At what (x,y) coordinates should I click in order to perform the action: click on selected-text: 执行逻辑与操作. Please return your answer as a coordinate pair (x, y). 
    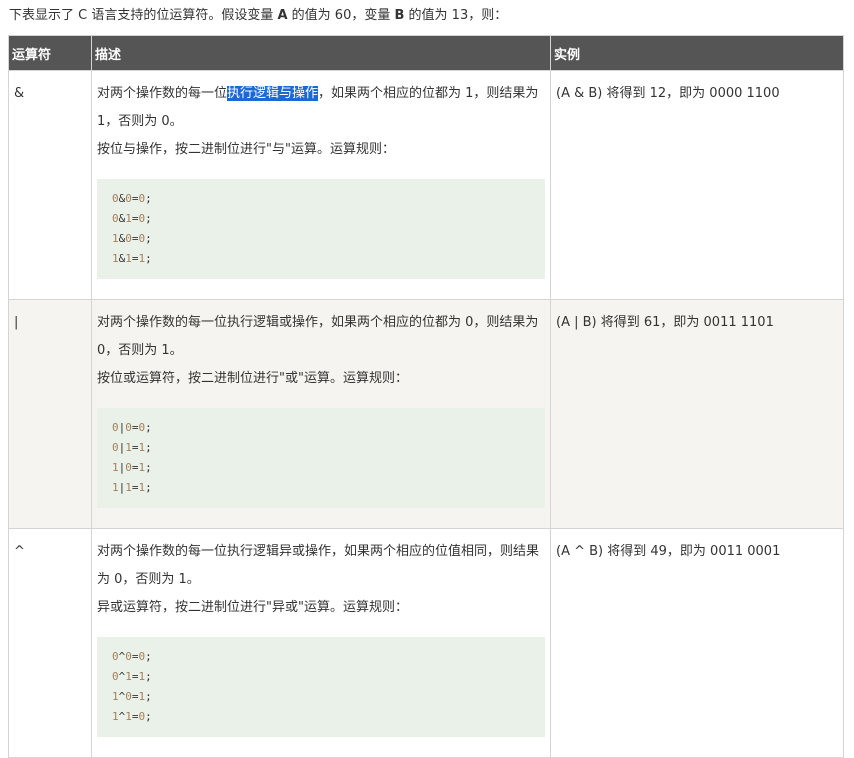
    Looking at the image, I should click on (273, 93).